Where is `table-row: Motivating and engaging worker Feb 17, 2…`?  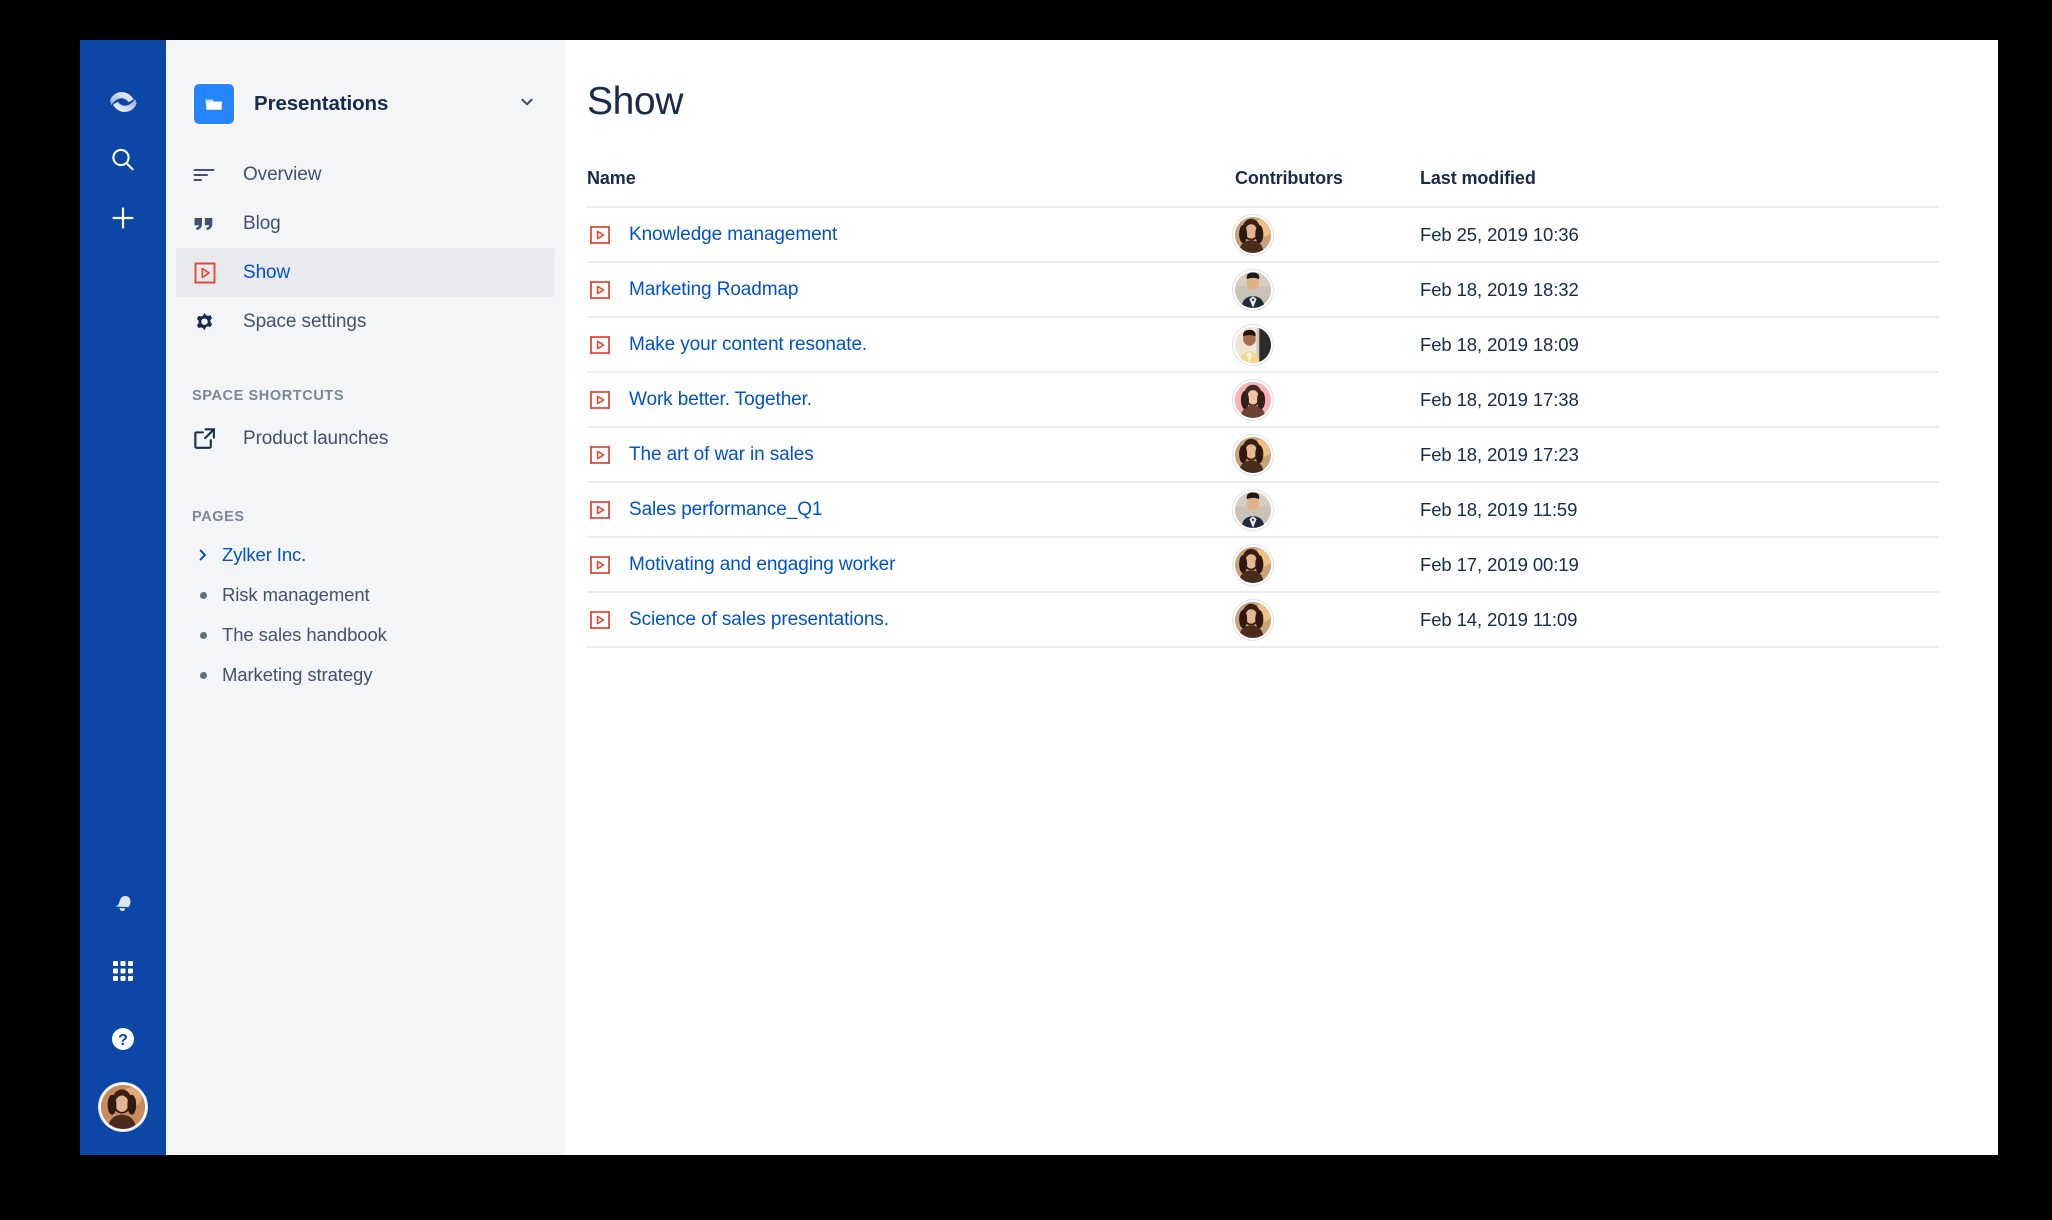
table-row: Motivating and engaging worker Feb 17, 2… is located at coordinates (1263, 565).